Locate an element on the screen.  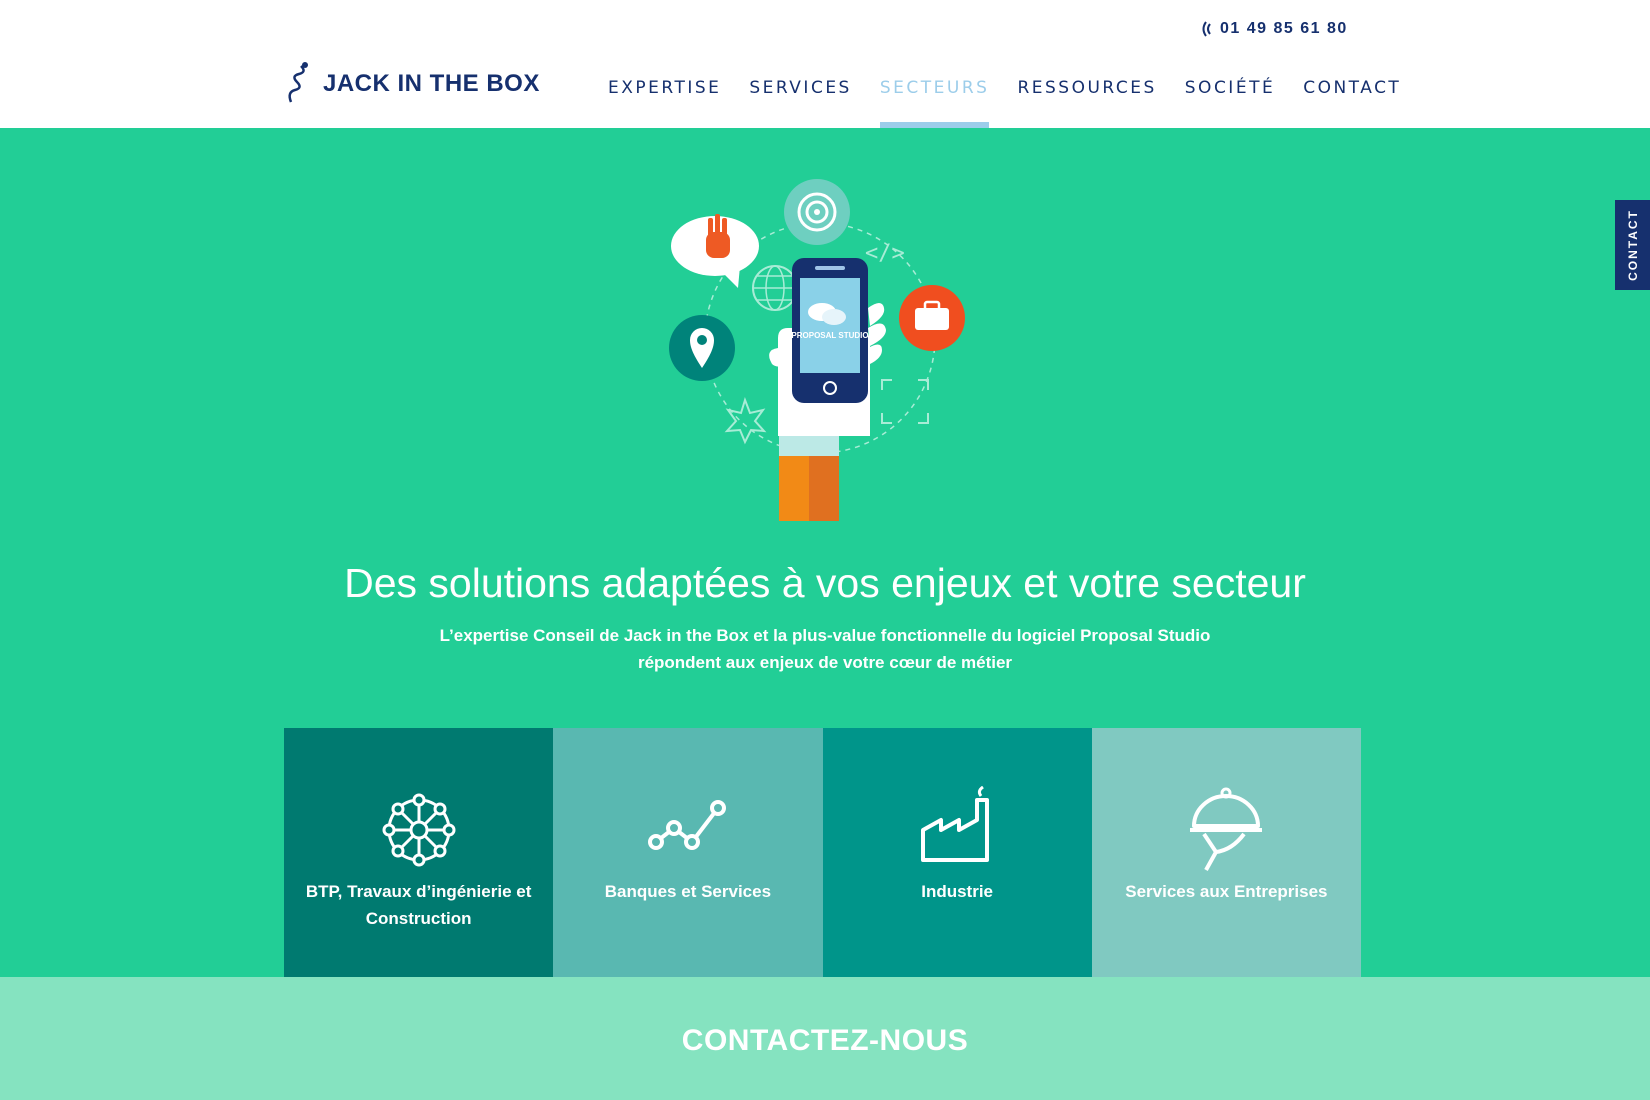
phone-contact: 01 49 85 61 80 is located at coordinates (1274, 29).